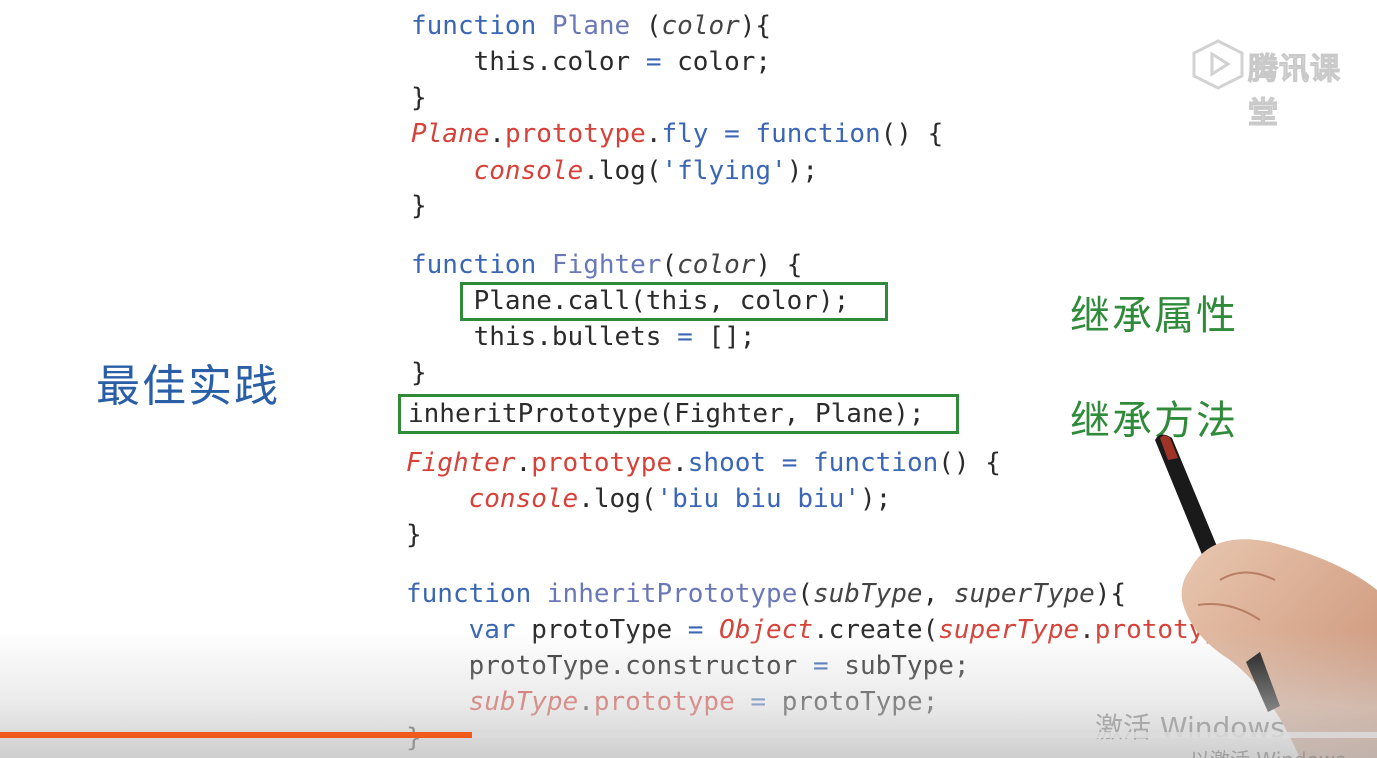 Image resolution: width=1377 pixels, height=758 pixels. I want to click on code-line: Plane.prototype.fly = function() {, so click(677, 134).